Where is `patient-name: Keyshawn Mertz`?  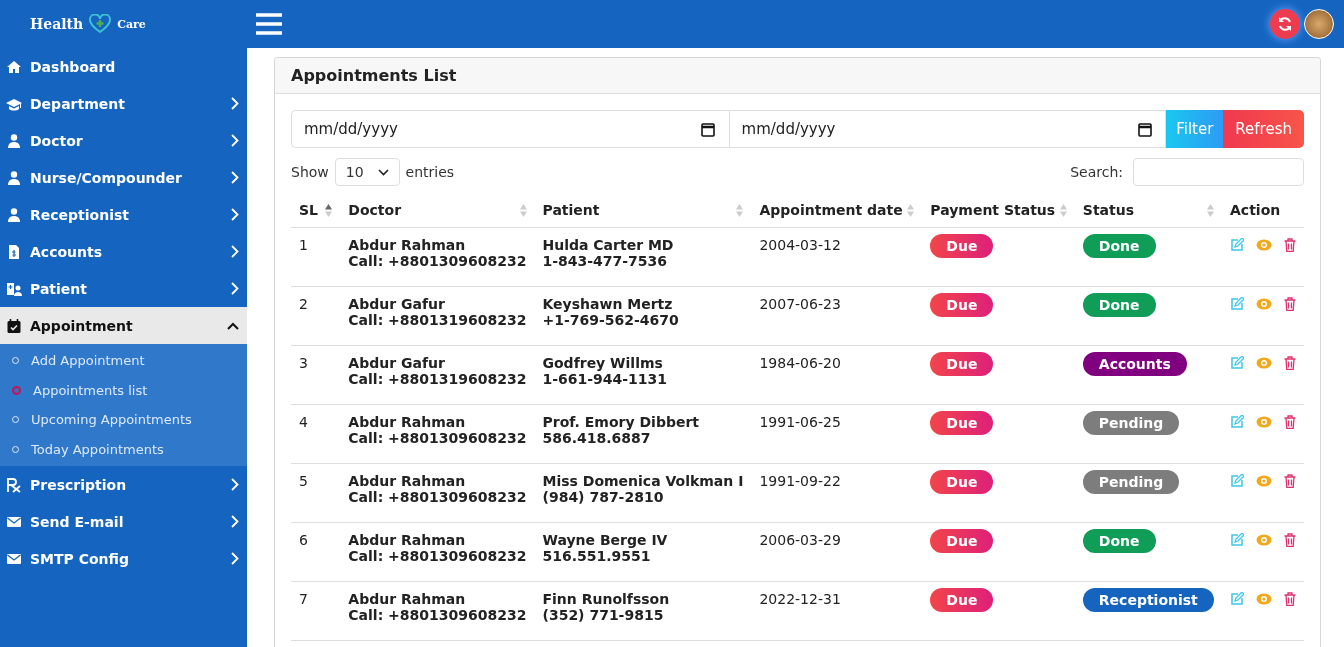
patient-name: Keyshawn Mertz is located at coordinates (608, 304).